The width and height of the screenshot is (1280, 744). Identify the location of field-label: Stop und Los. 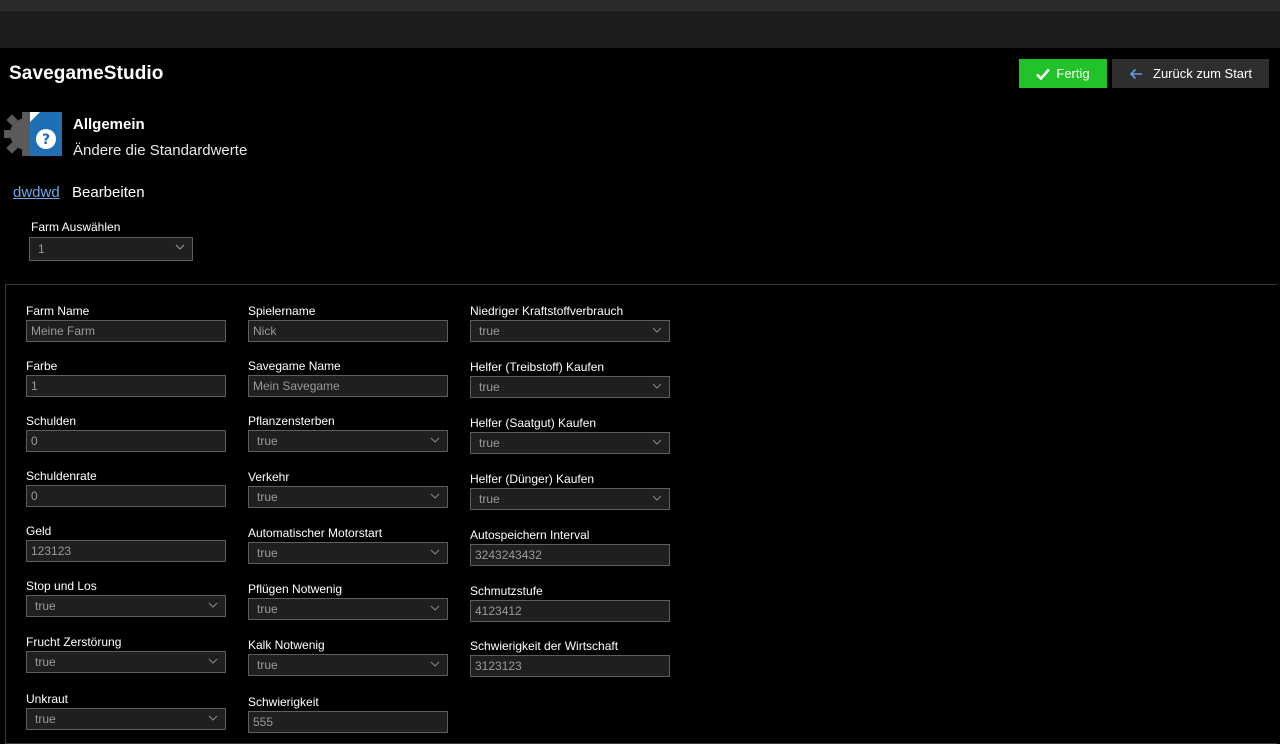
(61, 586).